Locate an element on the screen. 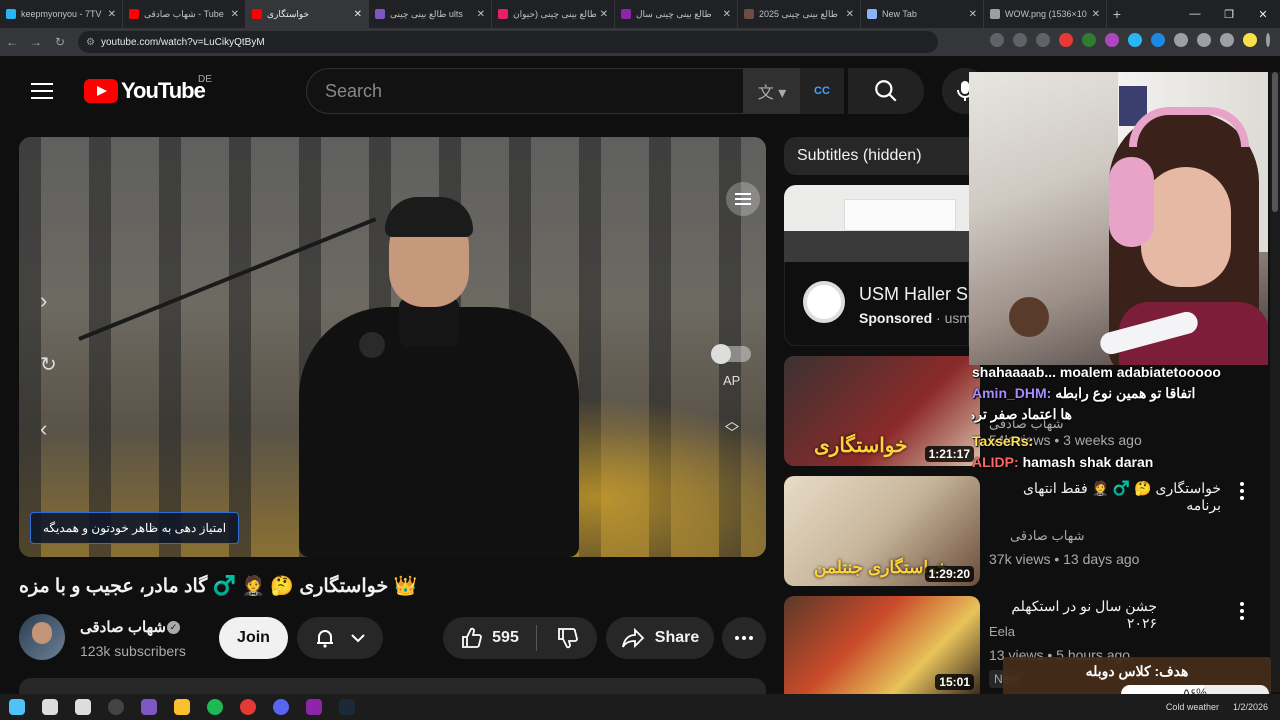 Image resolution: width=1280 pixels, height=720 pixels. browser-tab: New Tab ✕ is located at coordinates (922, 14).